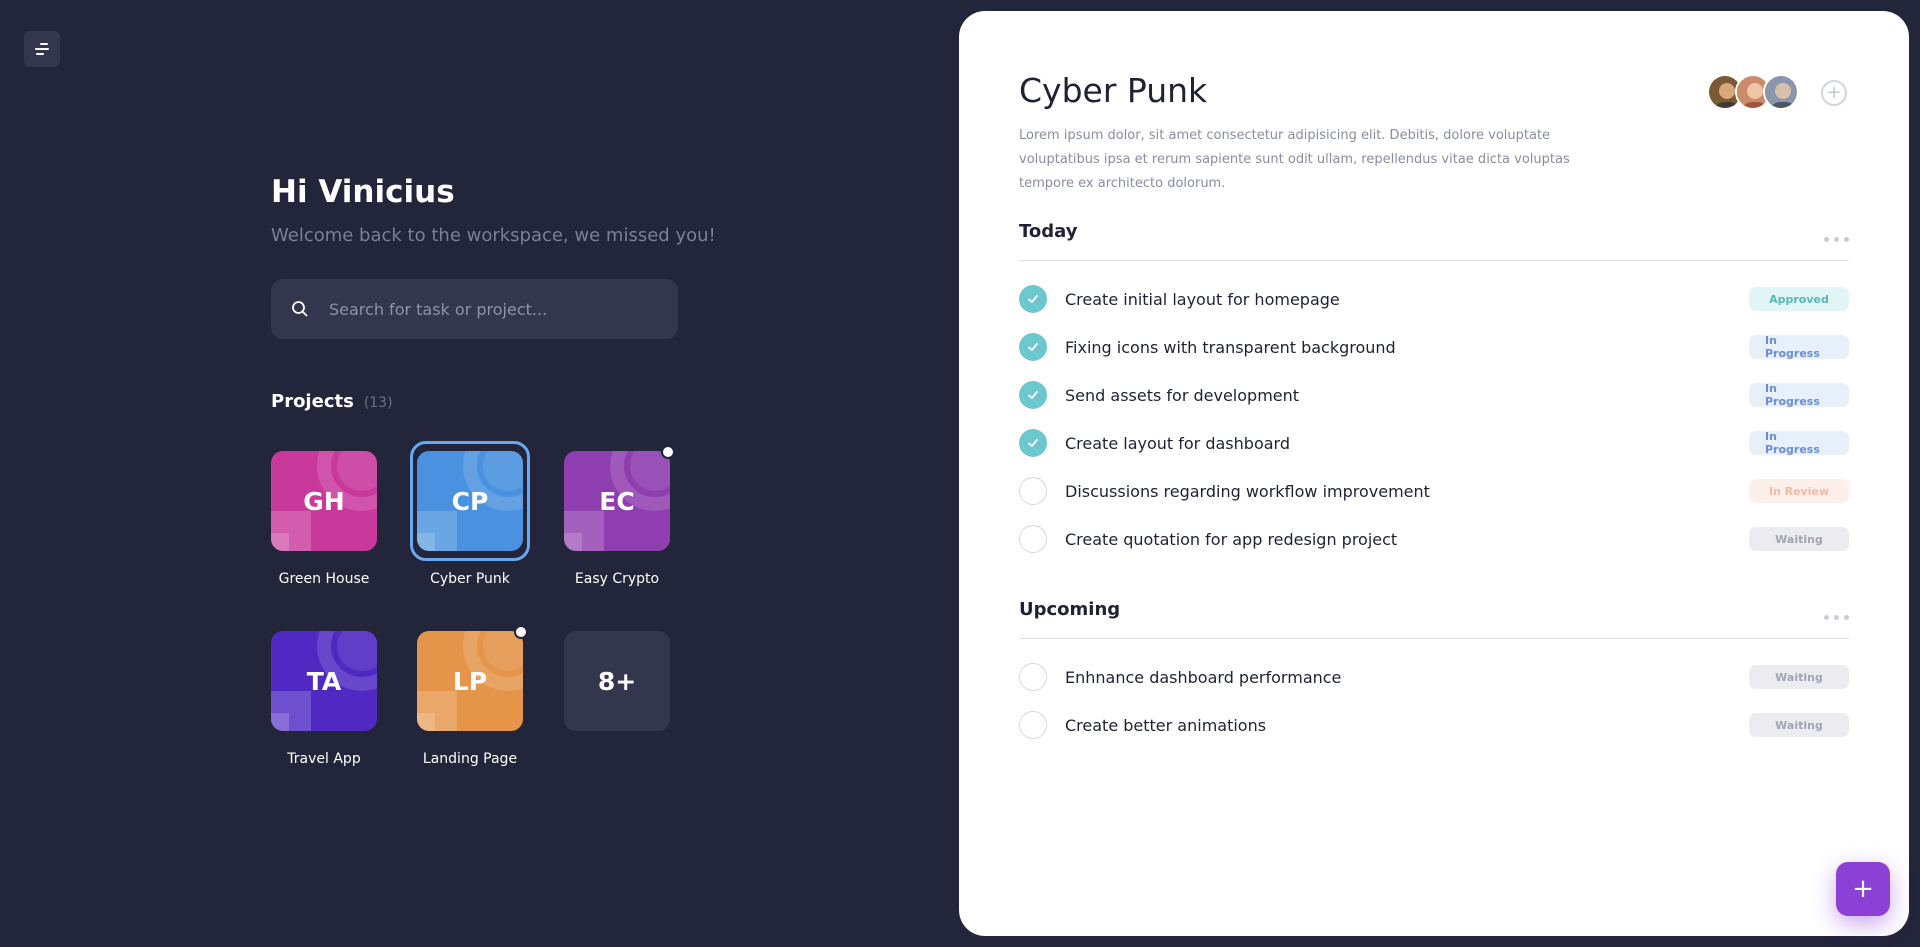 Image resolution: width=1920 pixels, height=947 pixels. Describe the element at coordinates (617, 579) in the screenshot. I see `project-name: Easy Crypto` at that location.